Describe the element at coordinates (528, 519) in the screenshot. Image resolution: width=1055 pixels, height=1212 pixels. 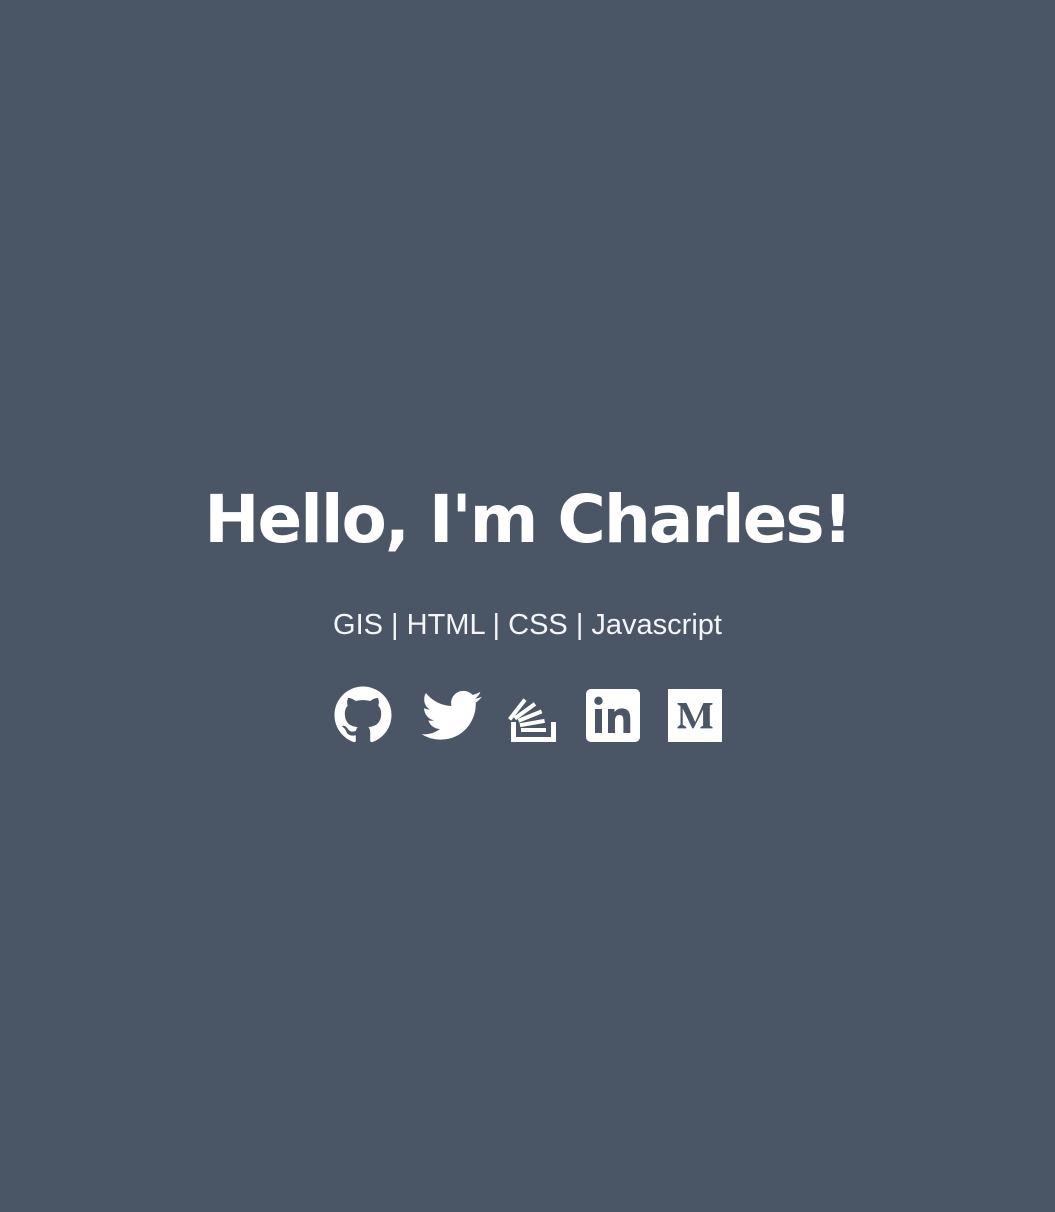
I see `hero-title: Hello, I'm Charles!` at that location.